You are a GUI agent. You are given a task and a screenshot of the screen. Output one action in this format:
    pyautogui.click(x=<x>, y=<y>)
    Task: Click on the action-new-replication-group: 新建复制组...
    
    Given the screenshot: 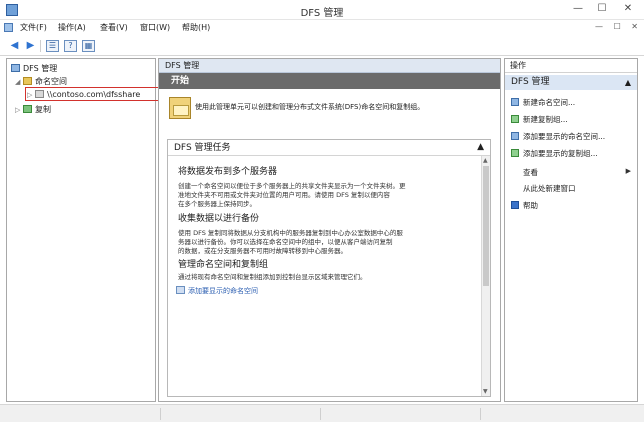 What is the action you would take?
    pyautogui.click(x=539, y=119)
    